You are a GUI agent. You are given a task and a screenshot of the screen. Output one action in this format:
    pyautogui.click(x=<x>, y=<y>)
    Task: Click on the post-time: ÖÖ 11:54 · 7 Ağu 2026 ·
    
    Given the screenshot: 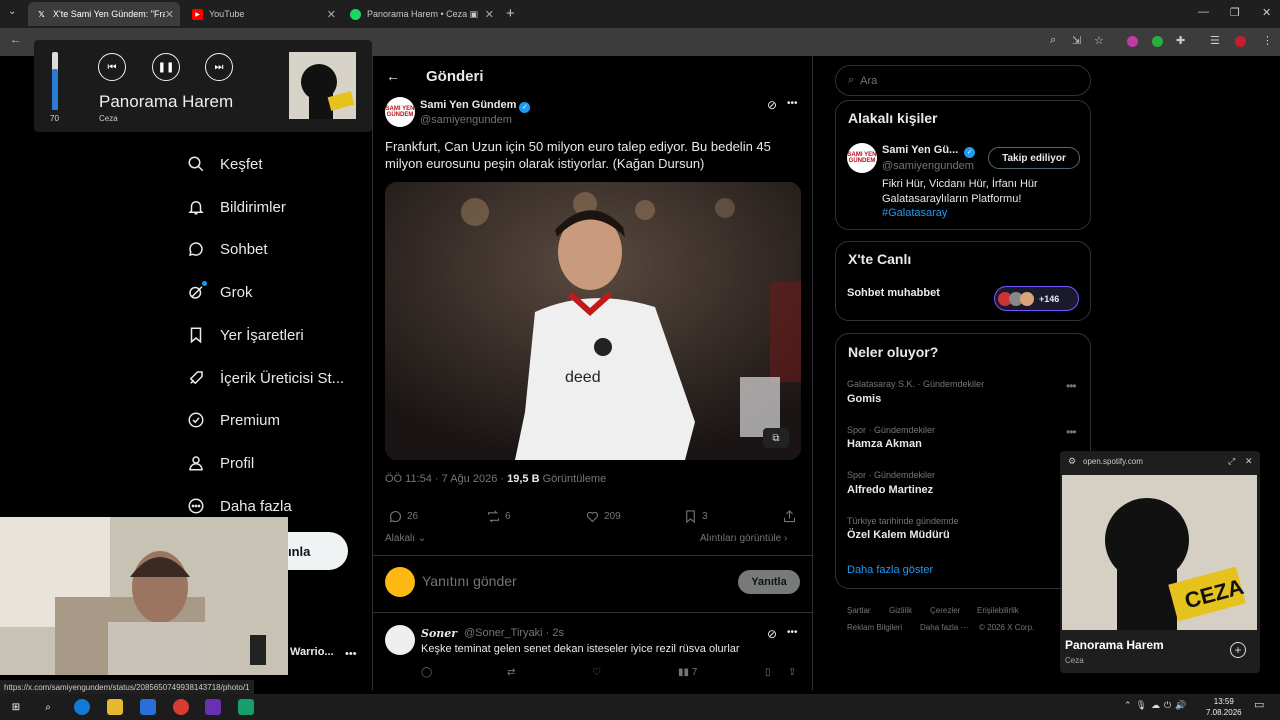 What is the action you would take?
    pyautogui.click(x=444, y=479)
    